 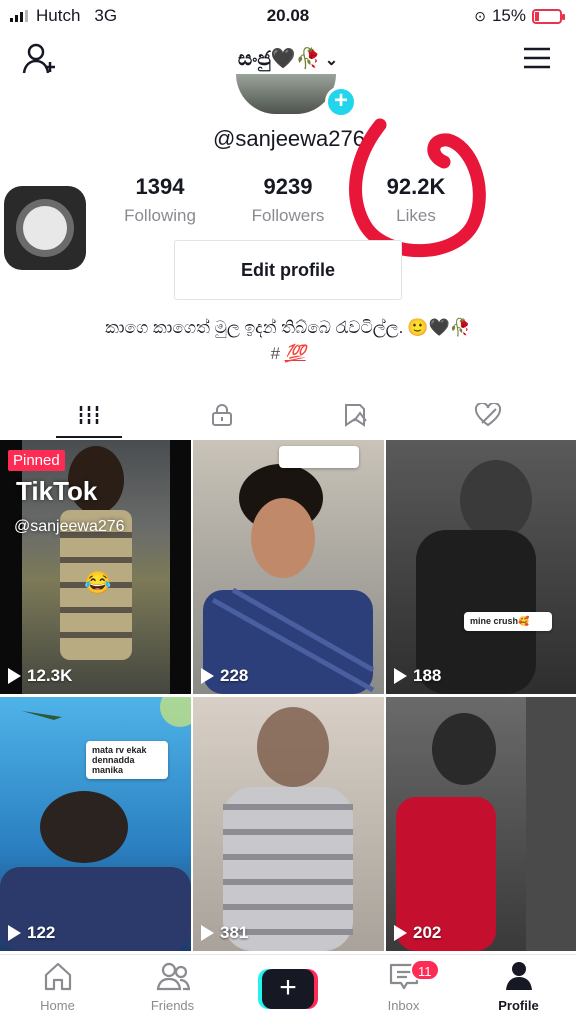 What do you see at coordinates (289, 138) in the screenshot?
I see `username: @sanjeewa276` at bounding box center [289, 138].